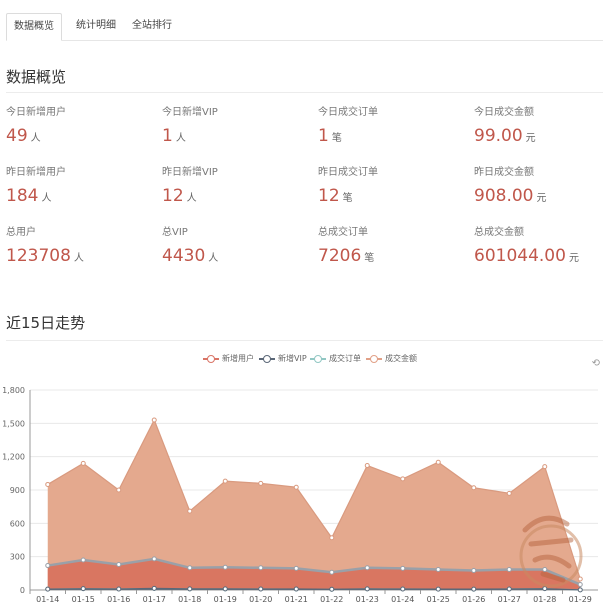  I want to click on stat-label: 总成交订单, so click(343, 232).